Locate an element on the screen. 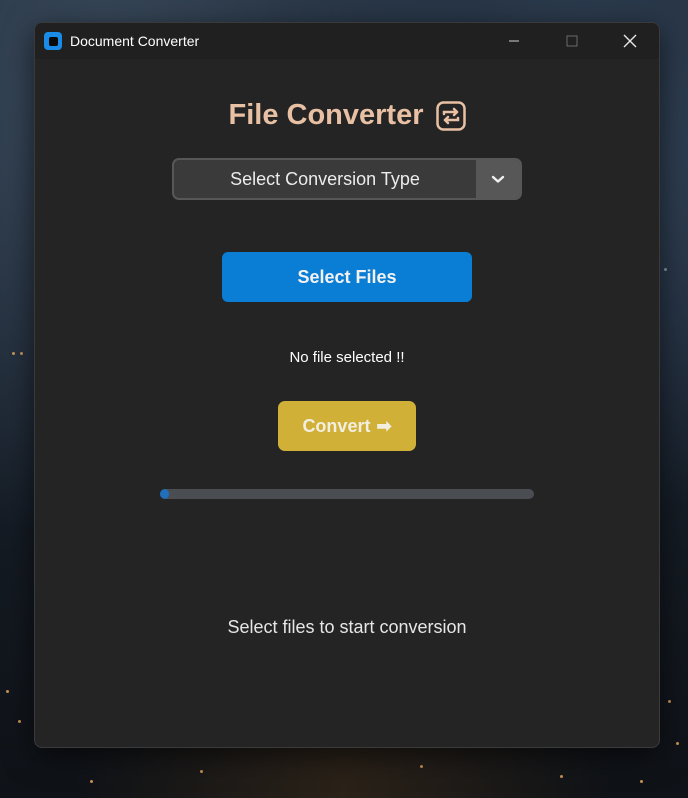  title-bar: Document Converter is located at coordinates (347, 41).